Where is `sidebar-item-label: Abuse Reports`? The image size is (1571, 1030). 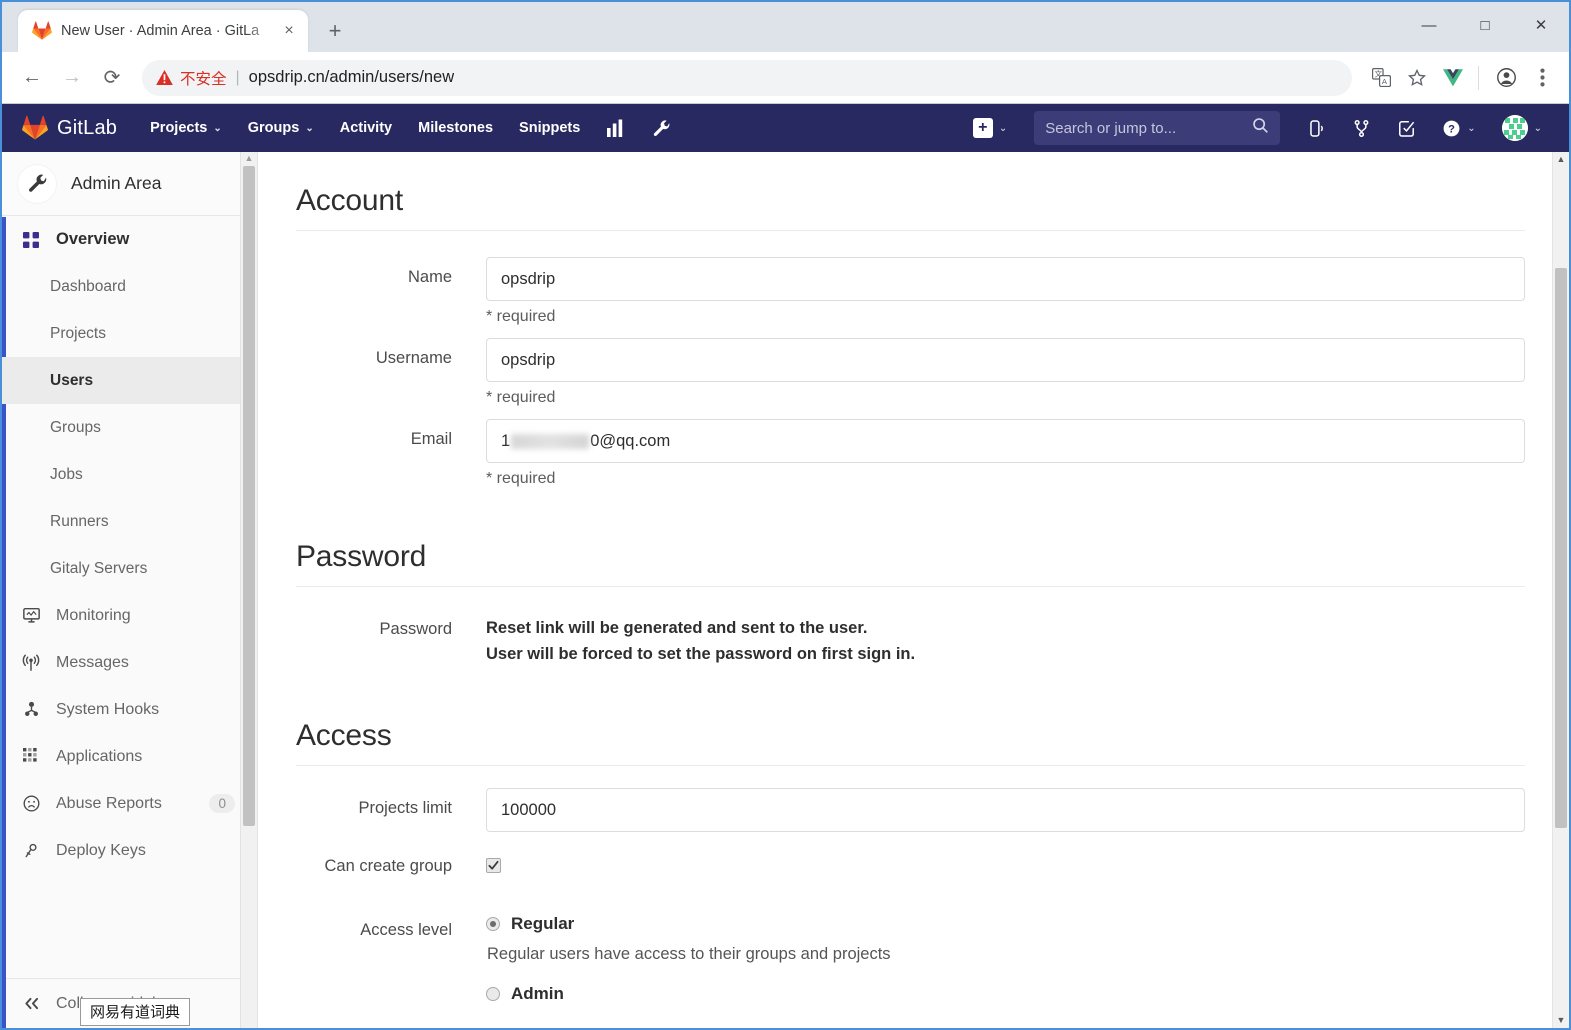
sidebar-item-label: Abuse Reports is located at coordinates (109, 803).